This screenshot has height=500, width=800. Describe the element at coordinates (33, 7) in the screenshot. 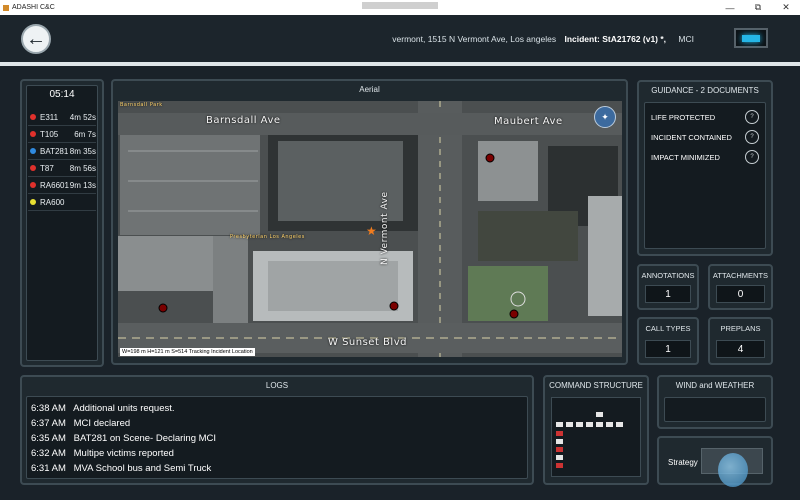

I see `window-title: ADASHI C&C` at that location.